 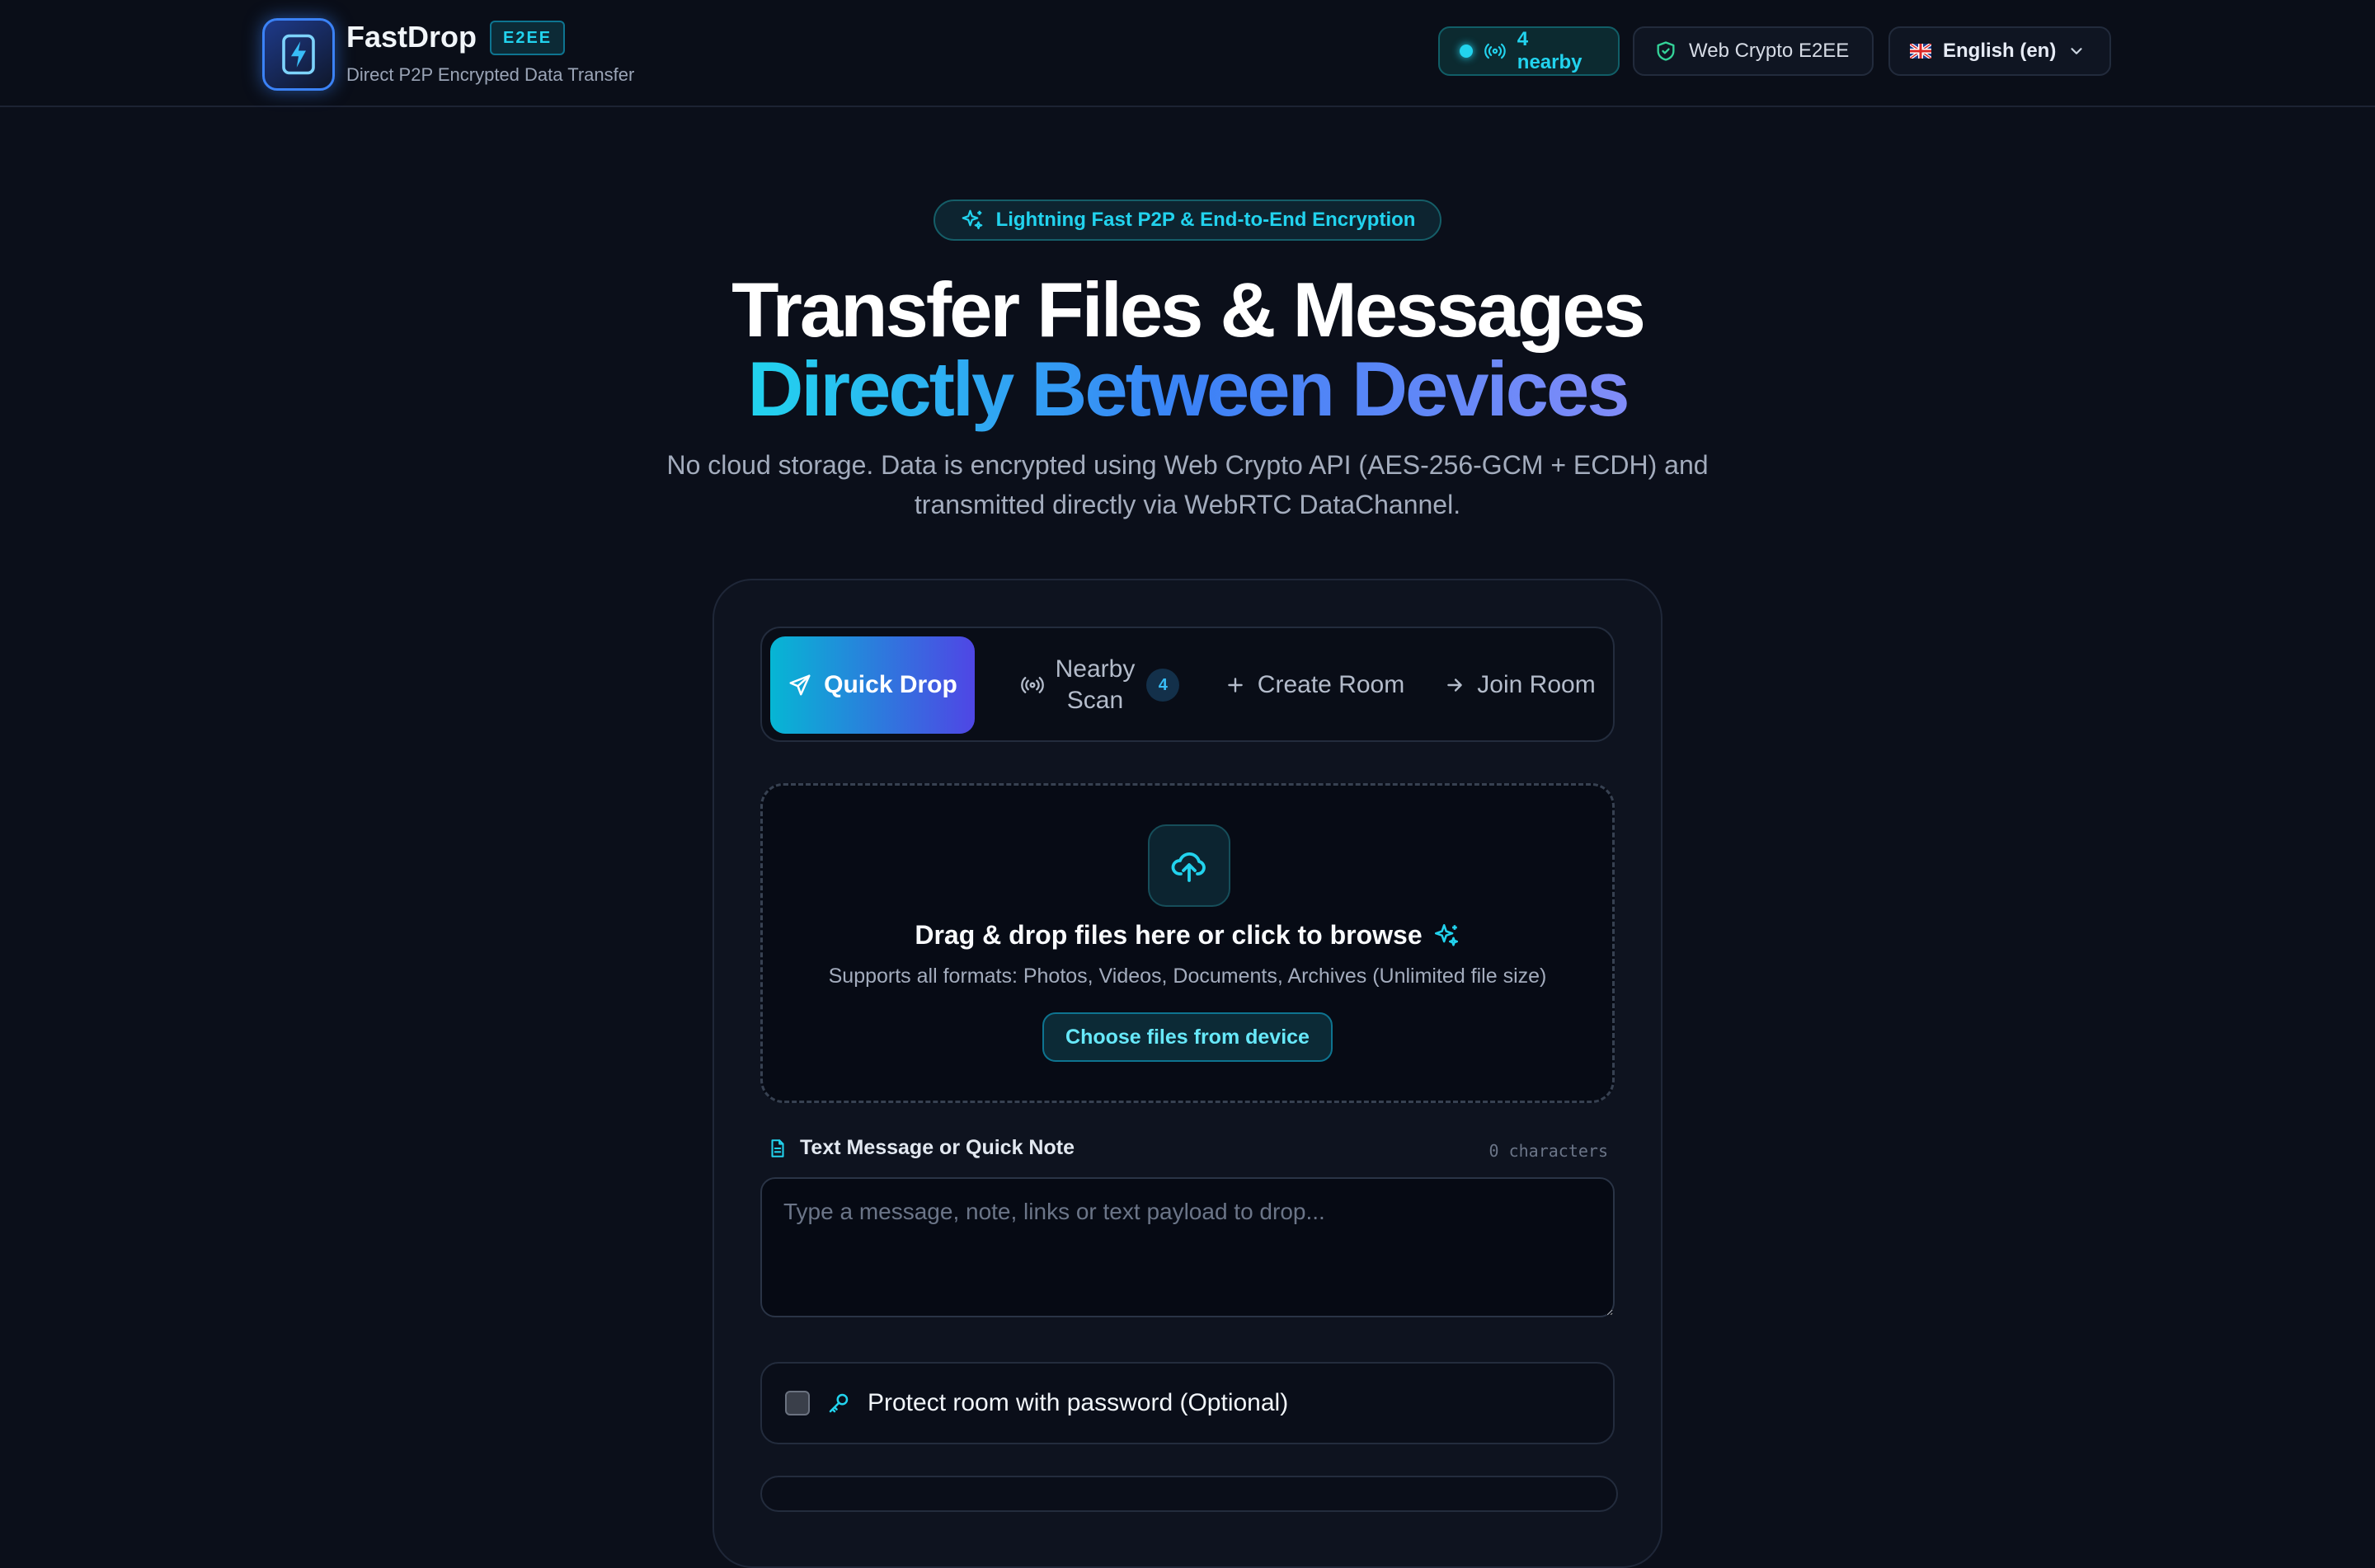 What do you see at coordinates (1455, 685) in the screenshot?
I see `arrow-right-icon` at bounding box center [1455, 685].